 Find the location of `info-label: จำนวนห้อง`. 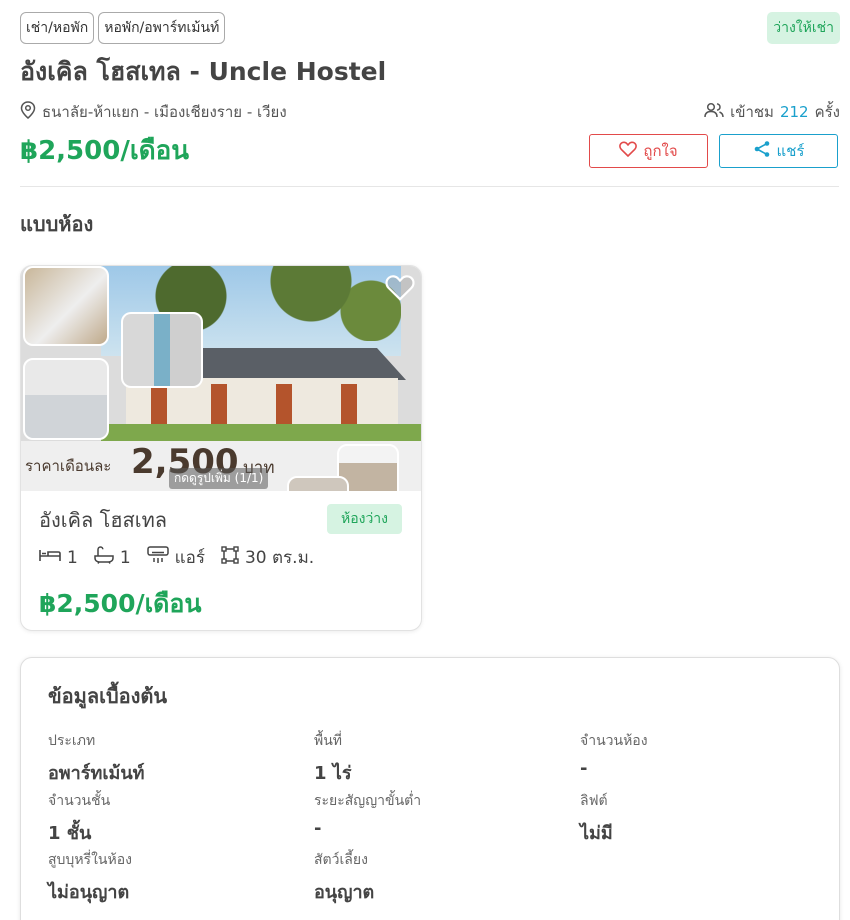

info-label: จำนวนห้อง is located at coordinates (614, 741).